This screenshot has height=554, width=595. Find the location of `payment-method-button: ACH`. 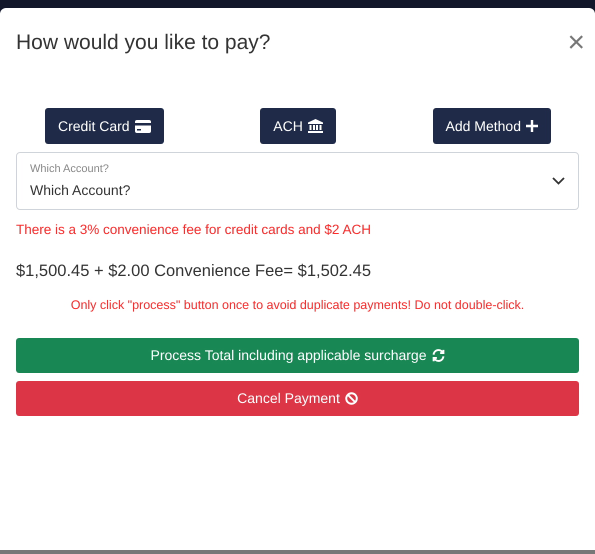

payment-method-button: ACH is located at coordinates (298, 126).